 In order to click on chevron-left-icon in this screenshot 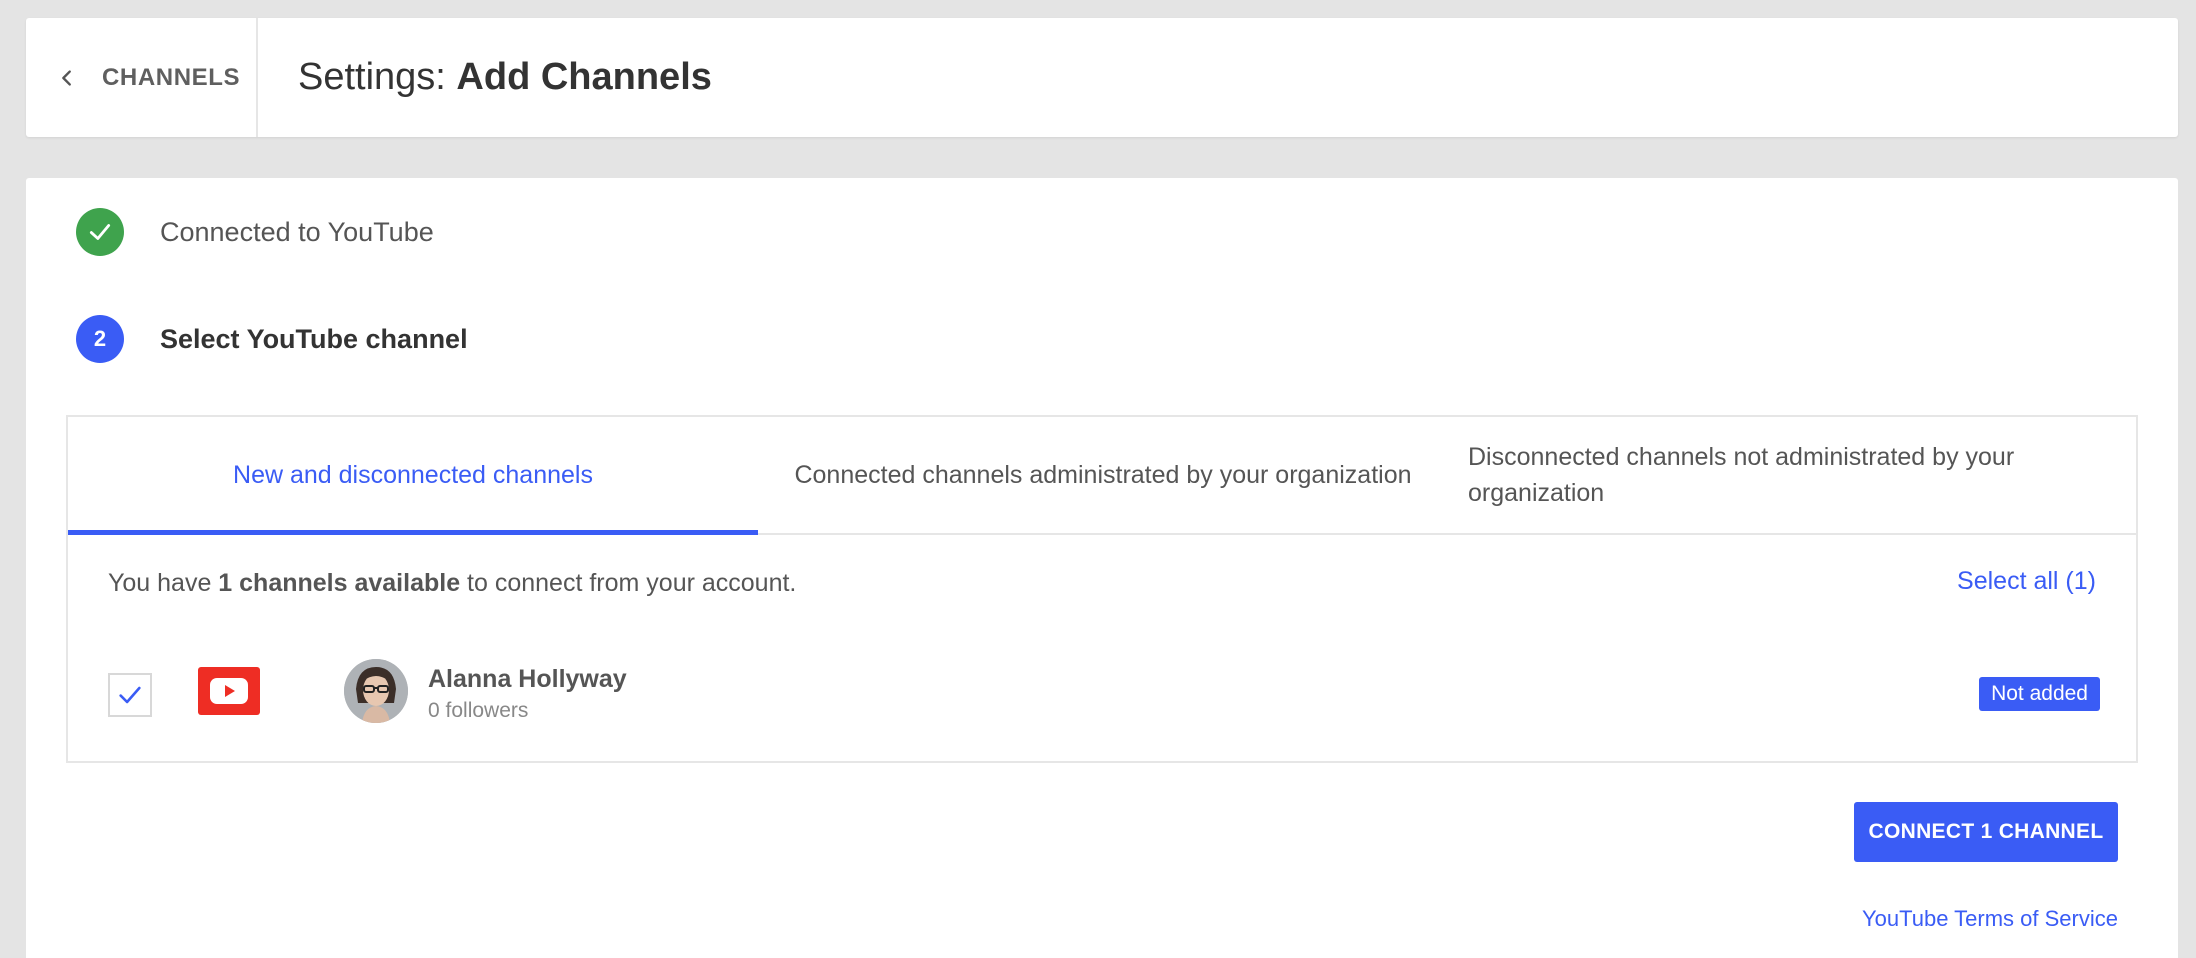, I will do `click(66, 77)`.